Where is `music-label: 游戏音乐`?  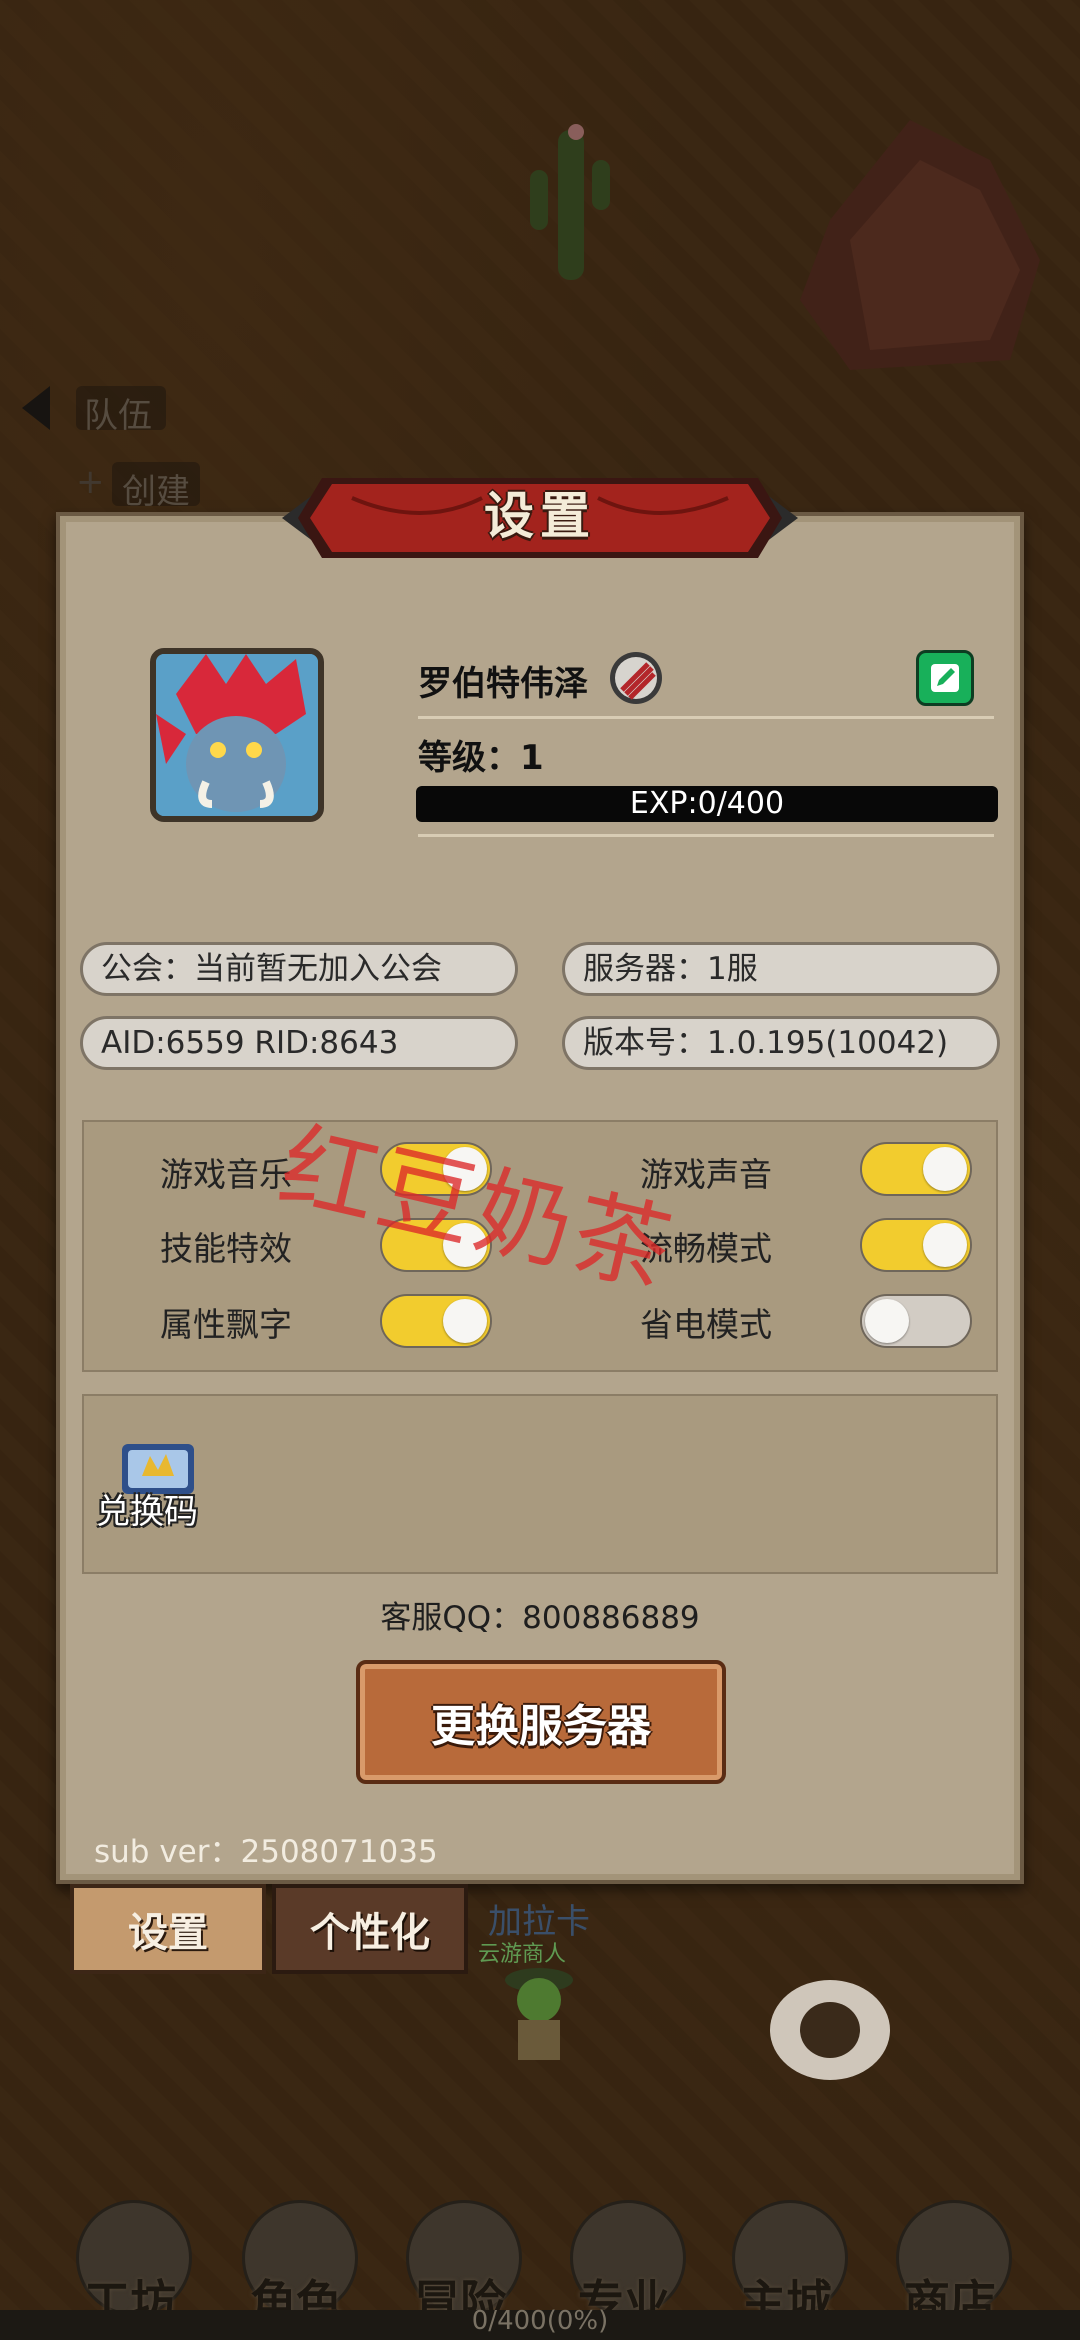
music-label: 游戏音乐 is located at coordinates (226, 1174).